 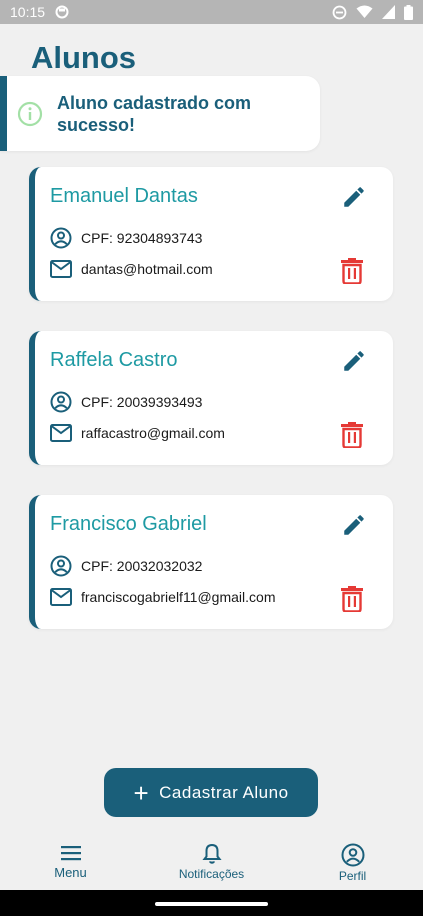 I want to click on student-email: raffacastro@gmail.com, so click(x=153, y=433).